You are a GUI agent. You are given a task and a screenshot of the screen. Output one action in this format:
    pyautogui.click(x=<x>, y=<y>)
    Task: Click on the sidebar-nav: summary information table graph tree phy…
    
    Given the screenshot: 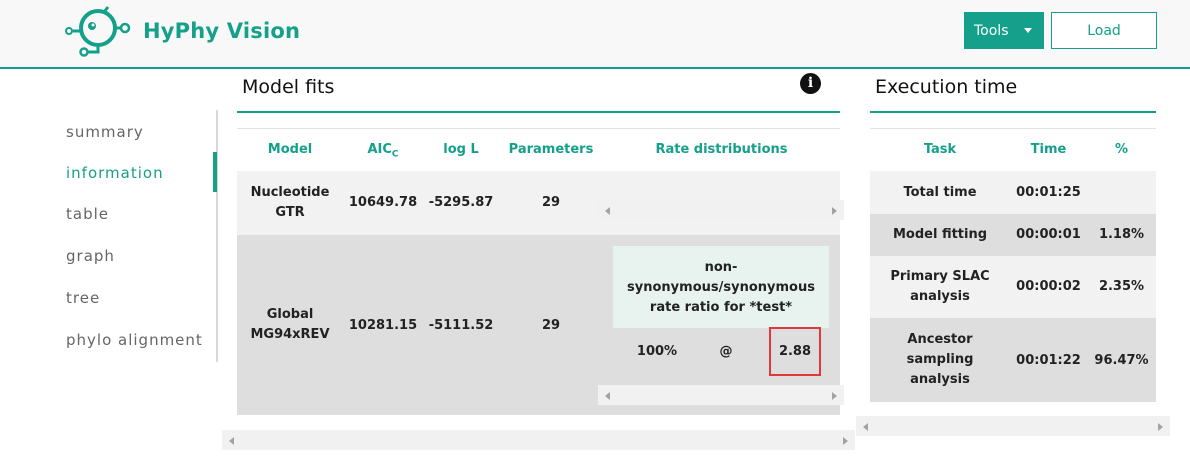 What is the action you would take?
    pyautogui.click(x=136, y=236)
    